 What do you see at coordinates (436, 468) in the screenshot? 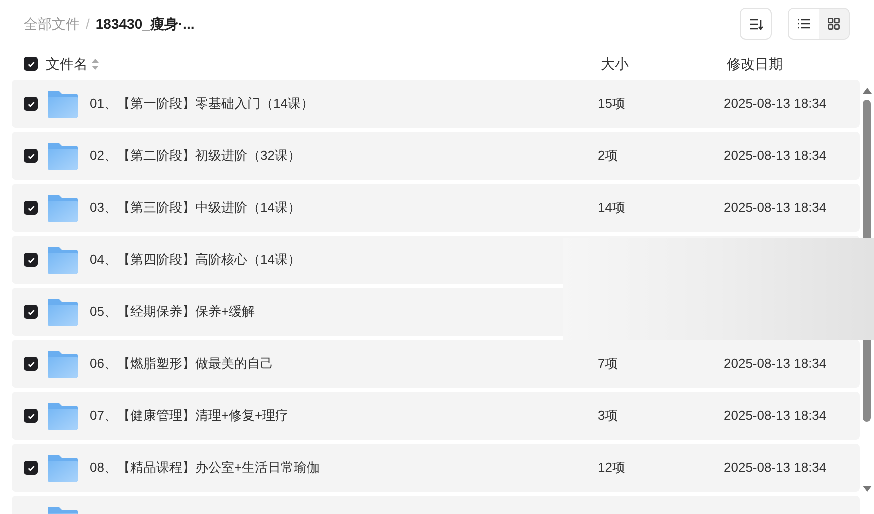
I see `file-row: 08、【精品课程】办公室+生活日常瑜伽 12项 2025-08-13 18:34` at bounding box center [436, 468].